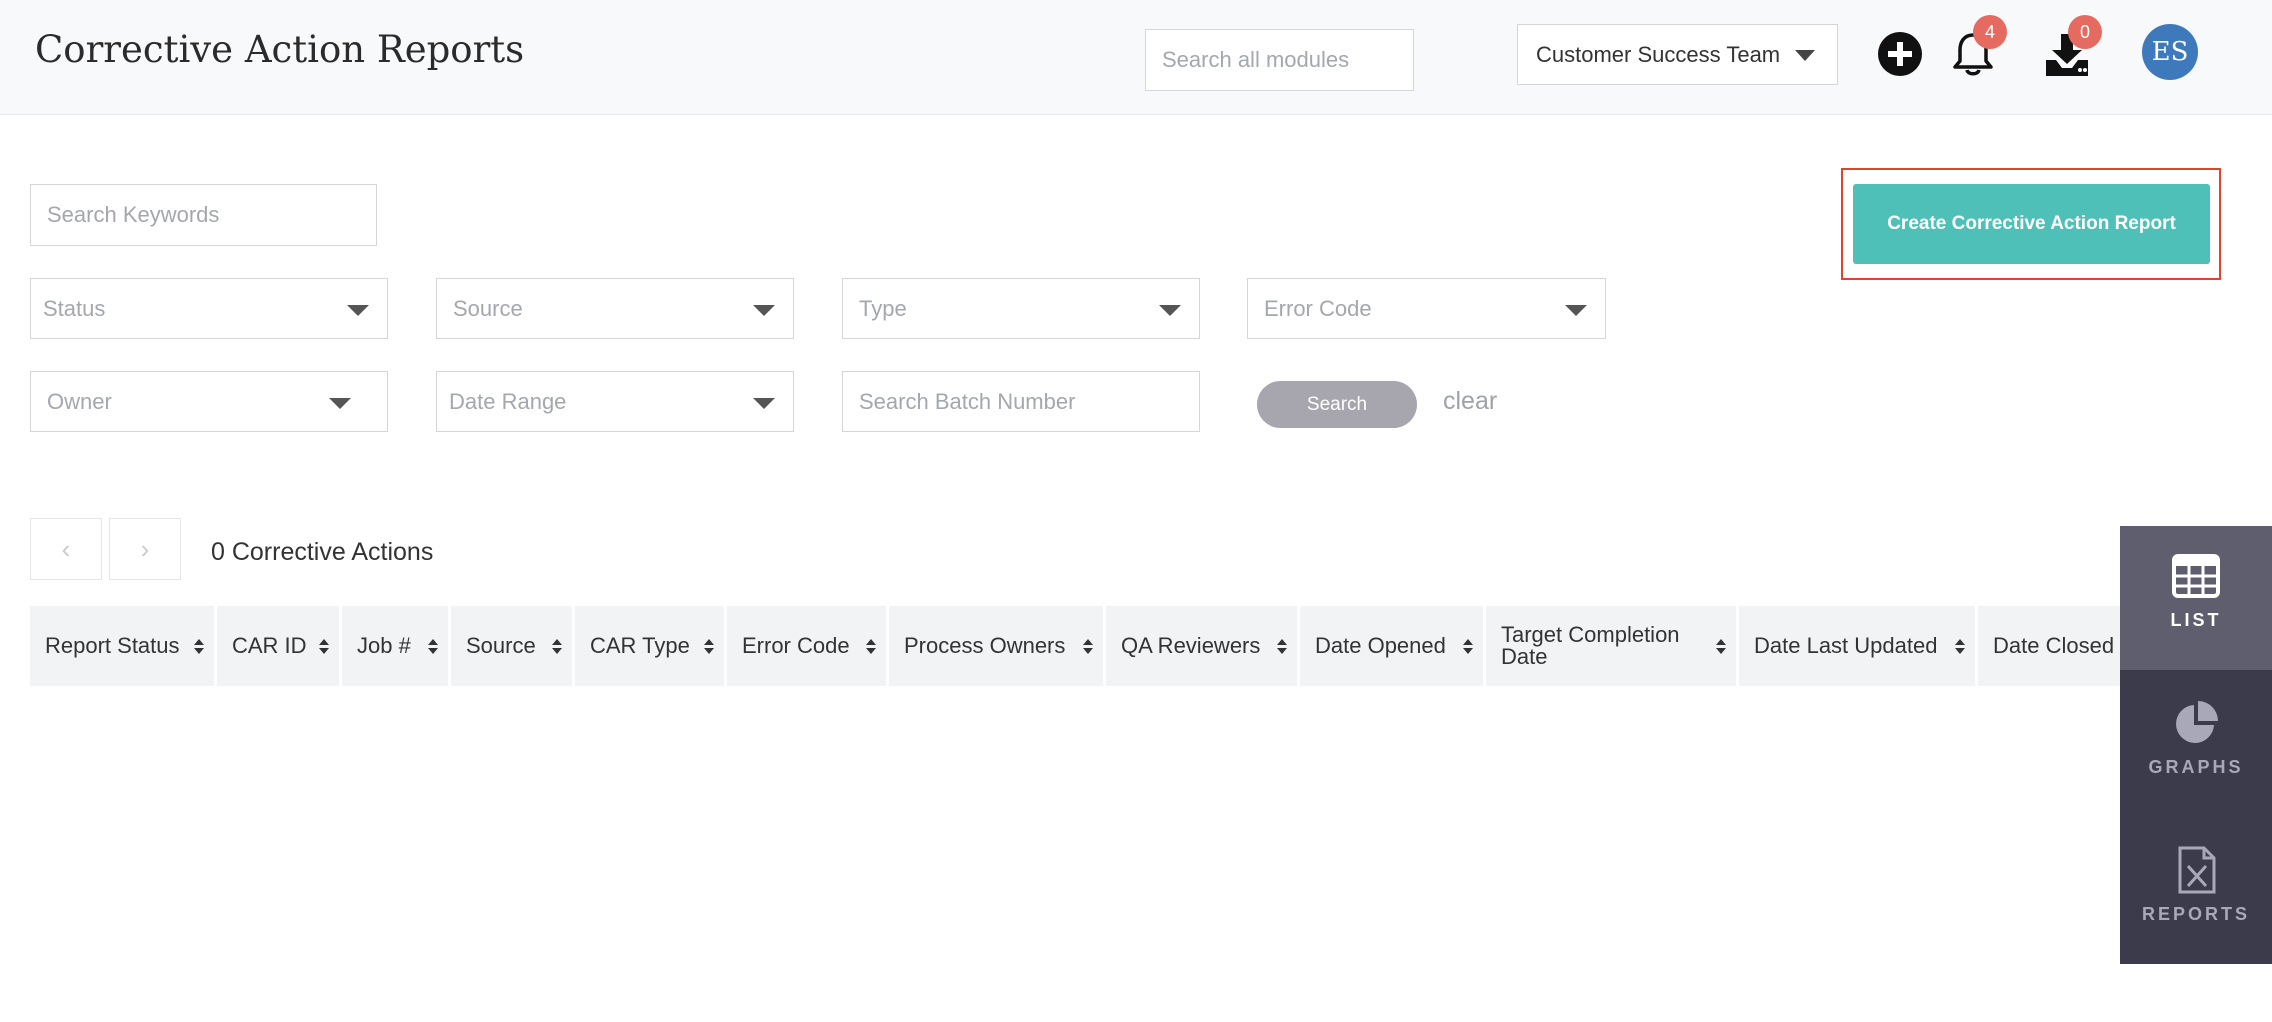 The height and width of the screenshot is (1022, 2272). Describe the element at coordinates (1658, 54) in the screenshot. I see `team-select-label: Customer Success Team` at that location.